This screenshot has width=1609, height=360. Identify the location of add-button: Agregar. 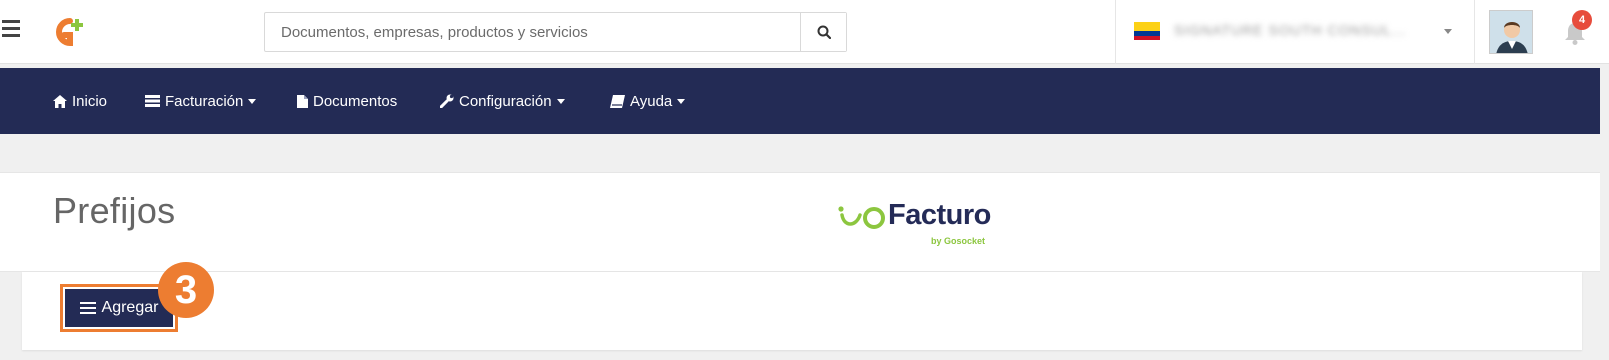
(119, 308).